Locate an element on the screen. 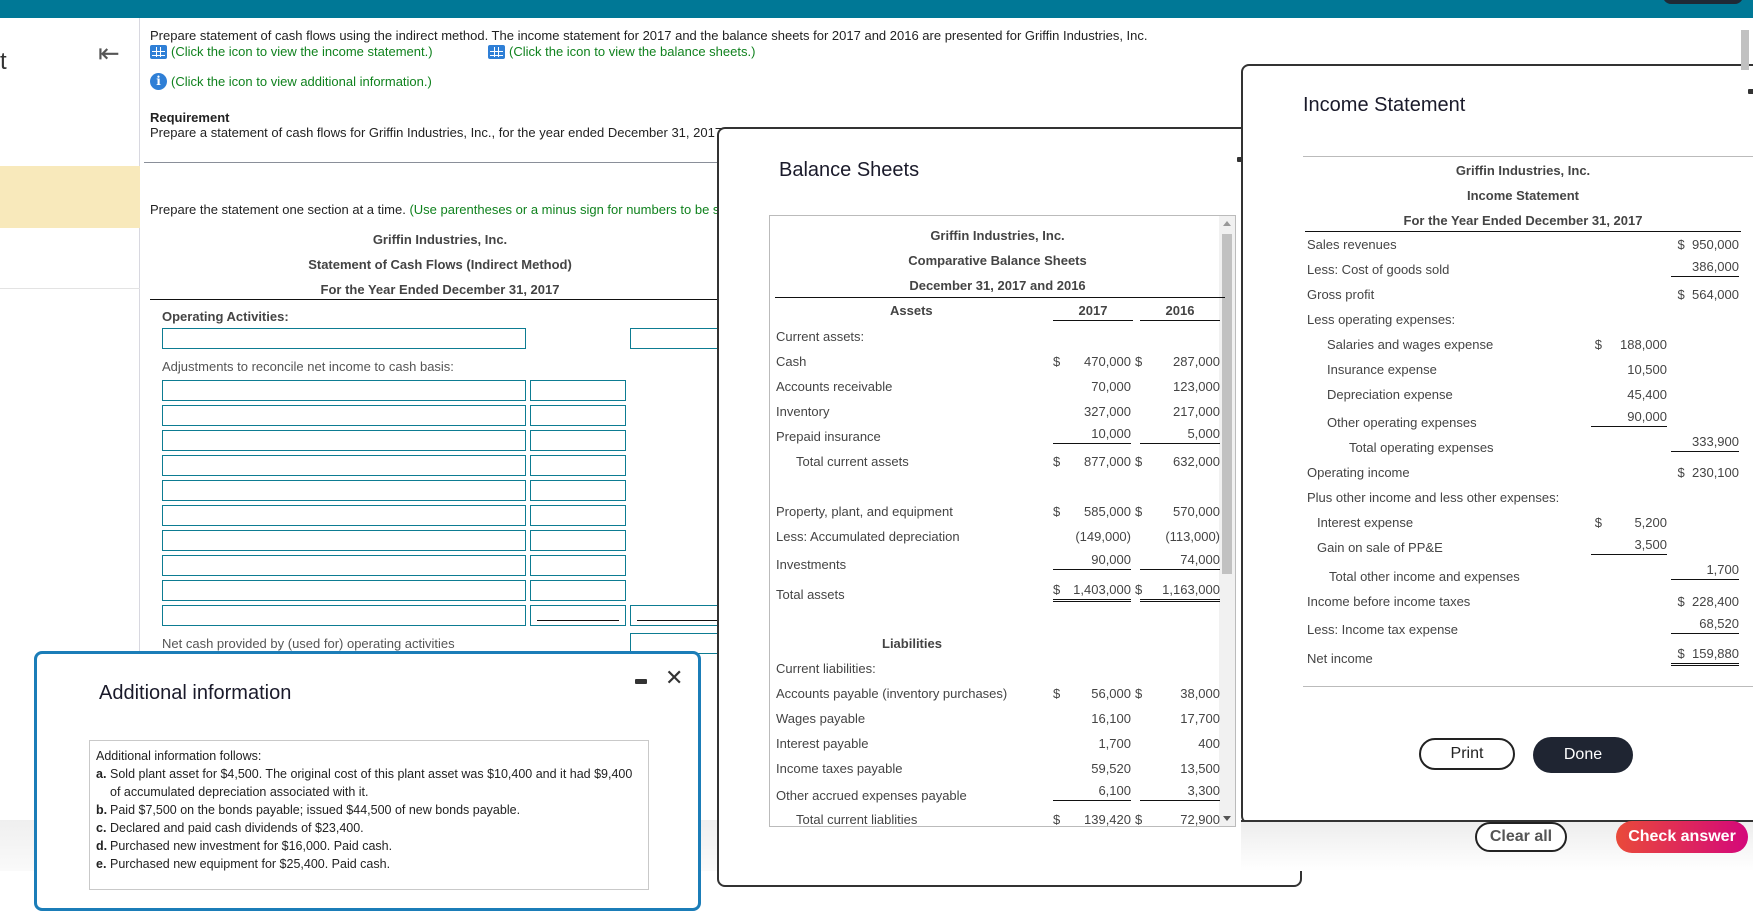 The width and height of the screenshot is (1753, 911). bs-value-2017: 877,000 is located at coordinates (1107, 461).